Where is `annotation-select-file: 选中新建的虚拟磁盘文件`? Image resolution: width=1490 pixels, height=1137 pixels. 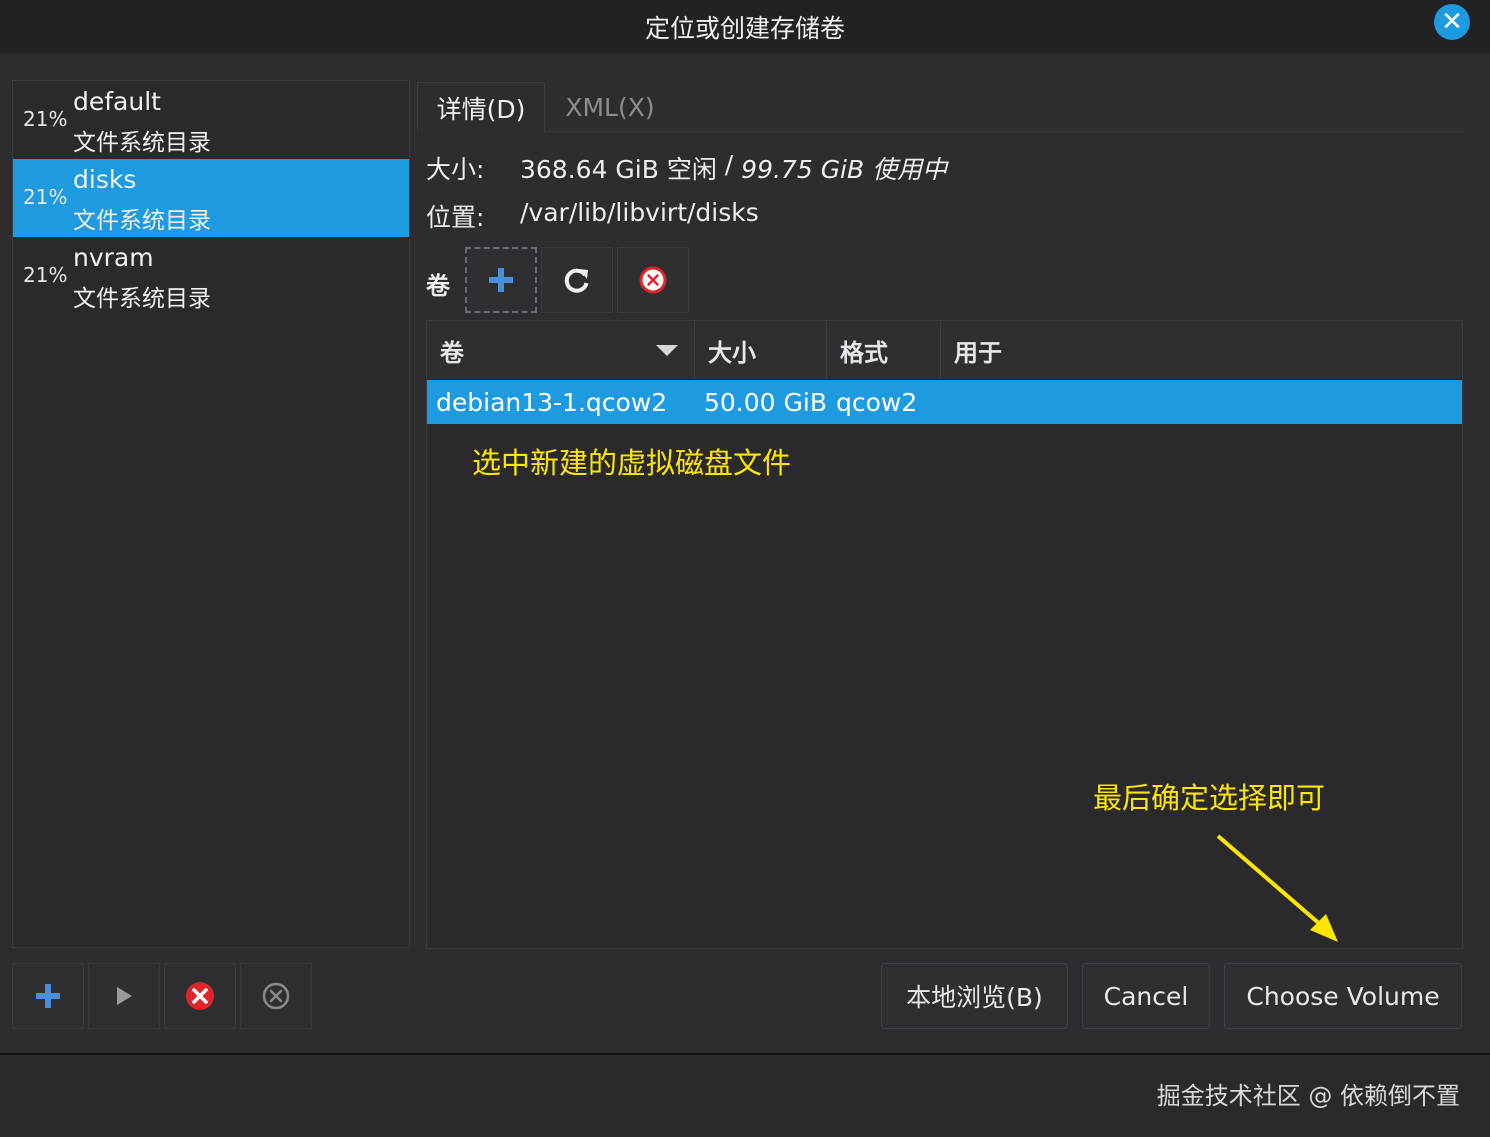
annotation-select-file: 选中新建的虚拟磁盘文件 is located at coordinates (632, 463).